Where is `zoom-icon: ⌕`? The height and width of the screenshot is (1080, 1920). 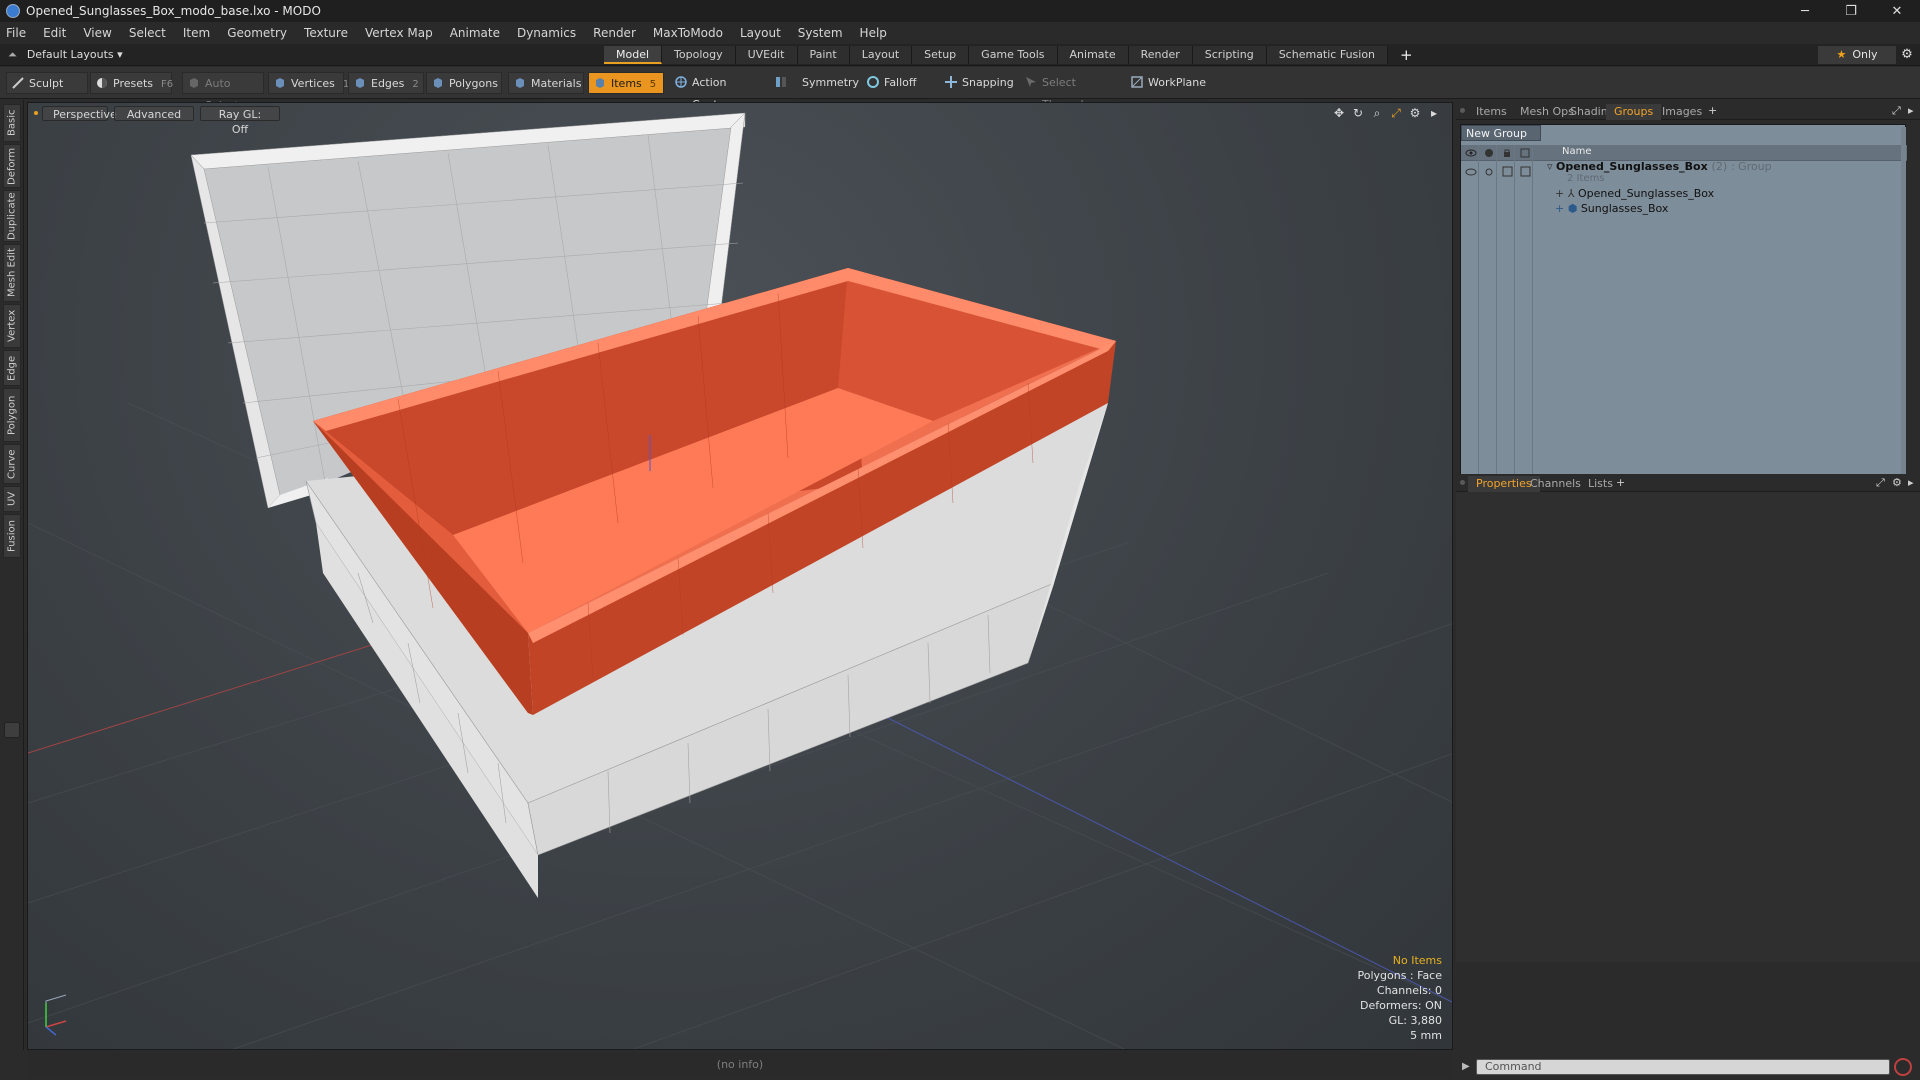 zoom-icon: ⌕ is located at coordinates (1377, 113).